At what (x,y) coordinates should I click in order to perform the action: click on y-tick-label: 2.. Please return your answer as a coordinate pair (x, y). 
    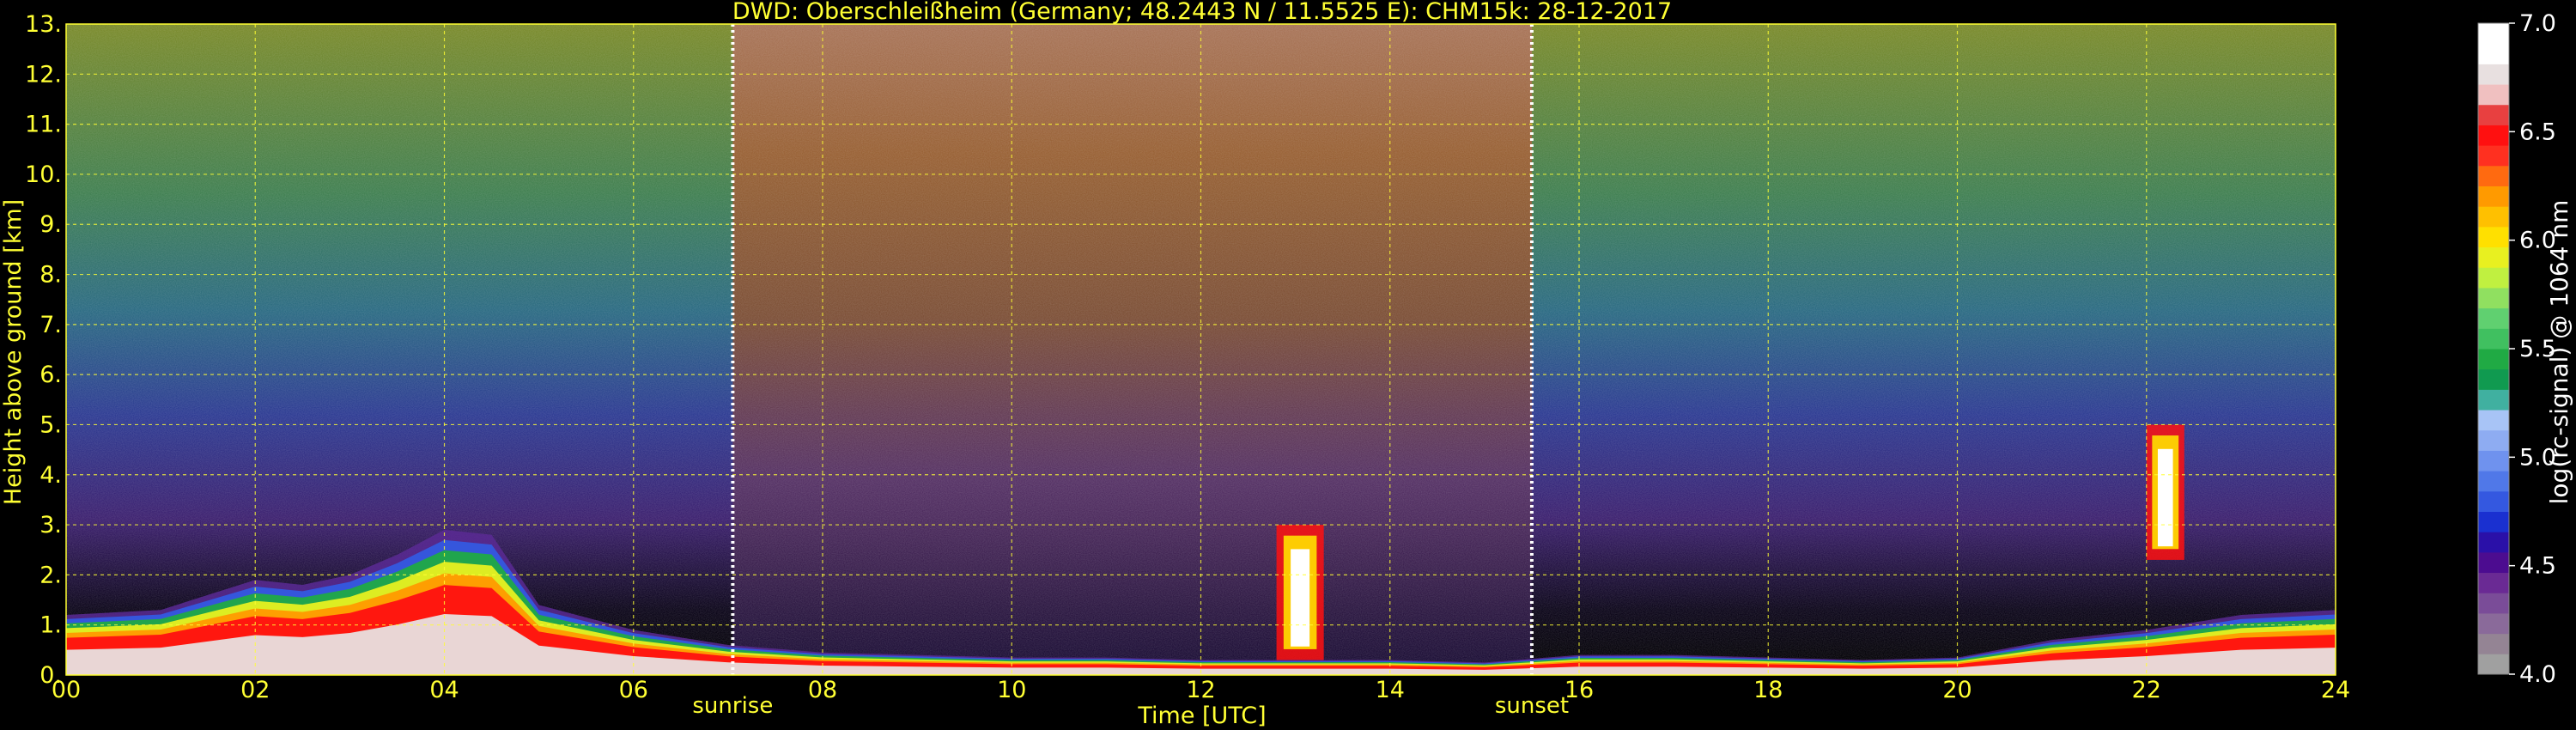
    Looking at the image, I should click on (50, 575).